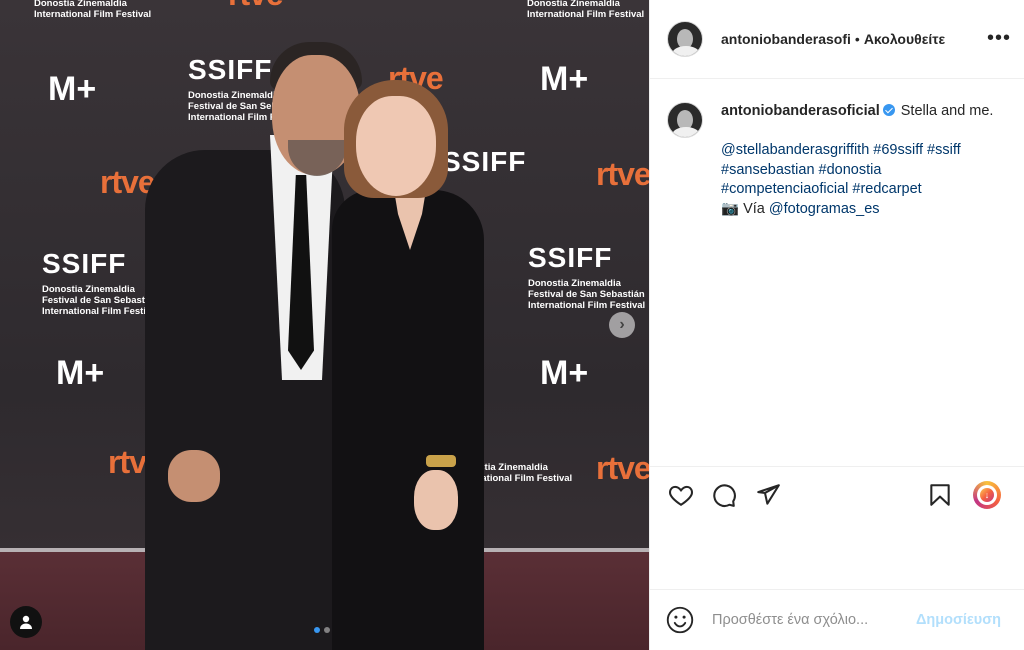 The image size is (1024, 650). Describe the element at coordinates (681, 495) in the screenshot. I see `heart-icon` at that location.